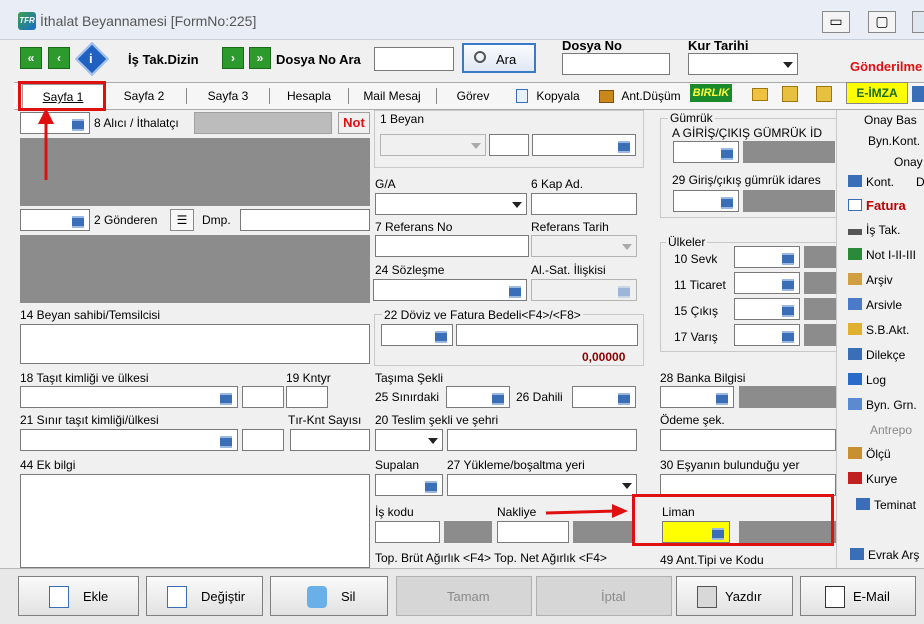 Image resolution: width=924 pixels, height=624 pixels. What do you see at coordinates (581, 512) in the screenshot?
I see `arrow-right-line` at bounding box center [581, 512].